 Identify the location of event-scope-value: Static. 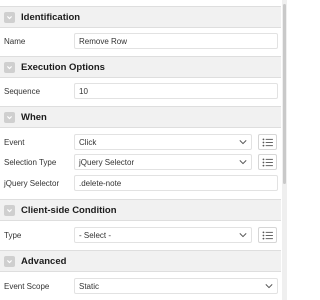
(89, 286).